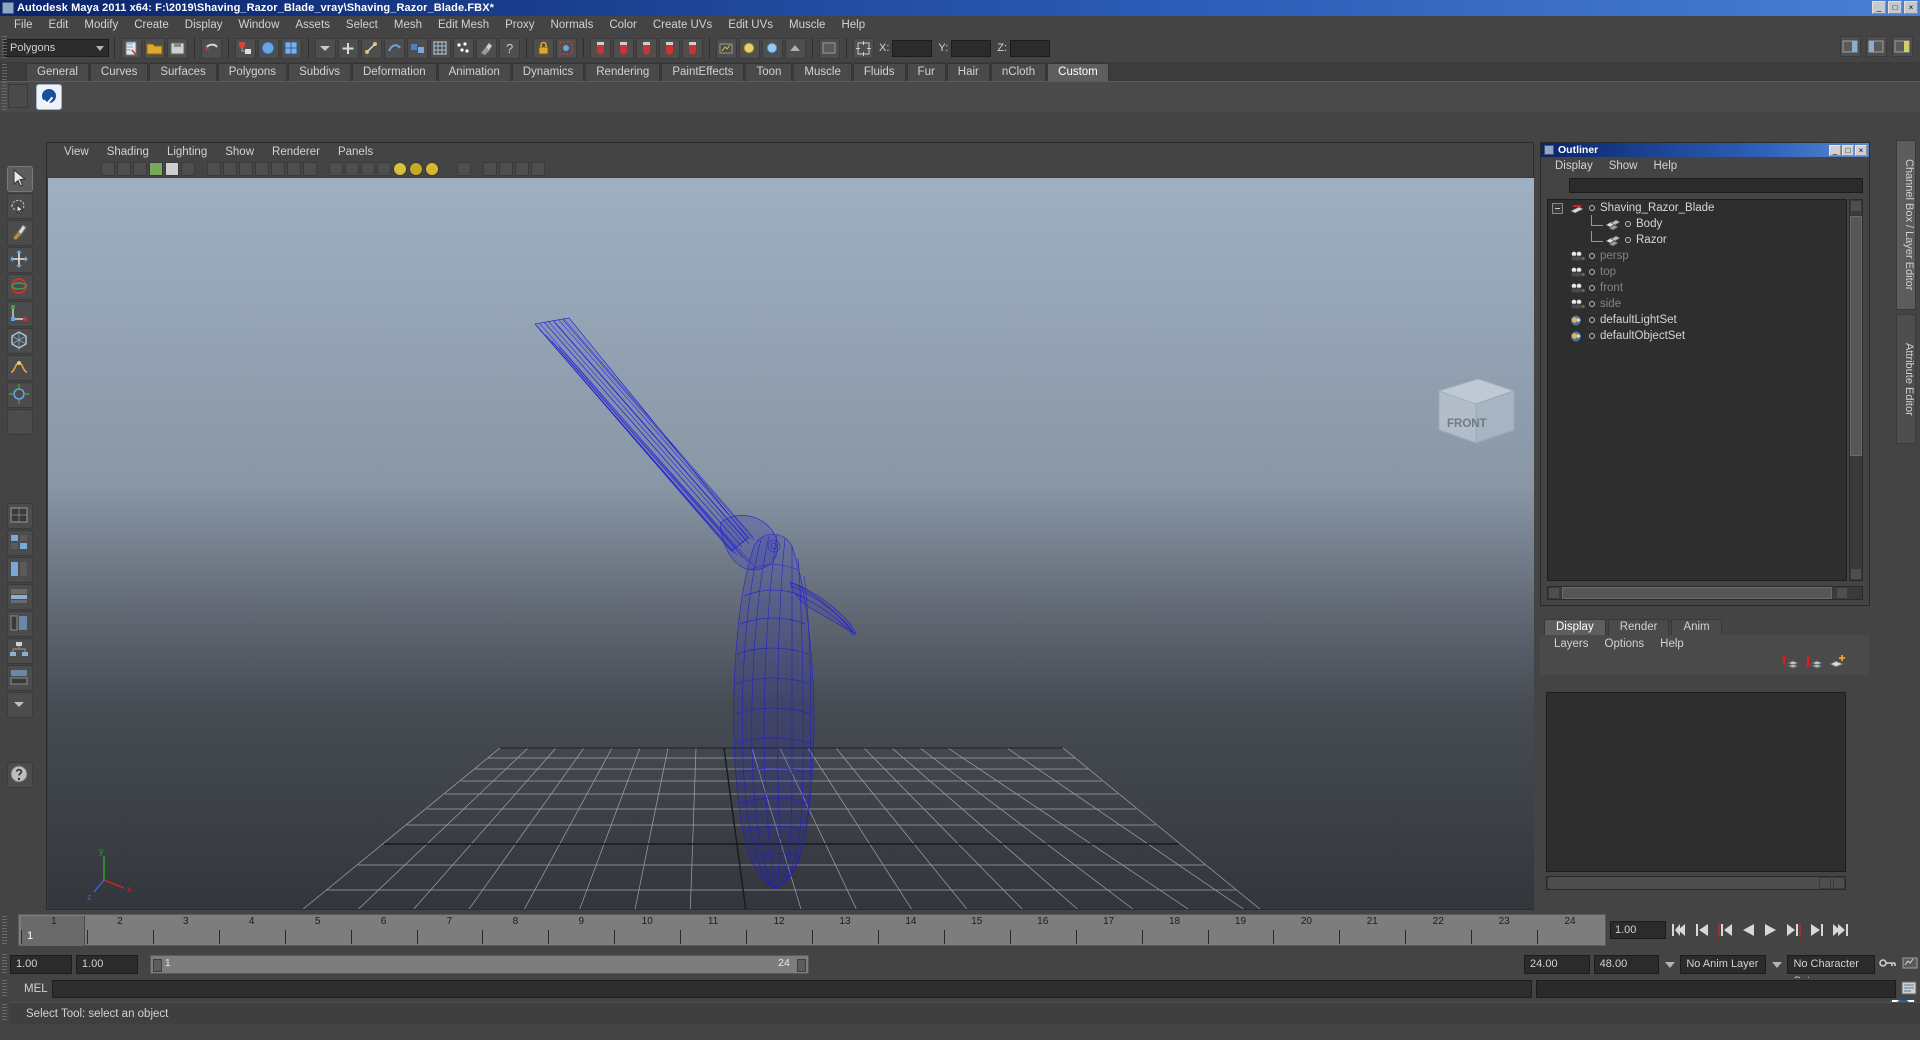 The width and height of the screenshot is (1920, 1040). What do you see at coordinates (4, 87) in the screenshot?
I see `shelf-drag-handle` at bounding box center [4, 87].